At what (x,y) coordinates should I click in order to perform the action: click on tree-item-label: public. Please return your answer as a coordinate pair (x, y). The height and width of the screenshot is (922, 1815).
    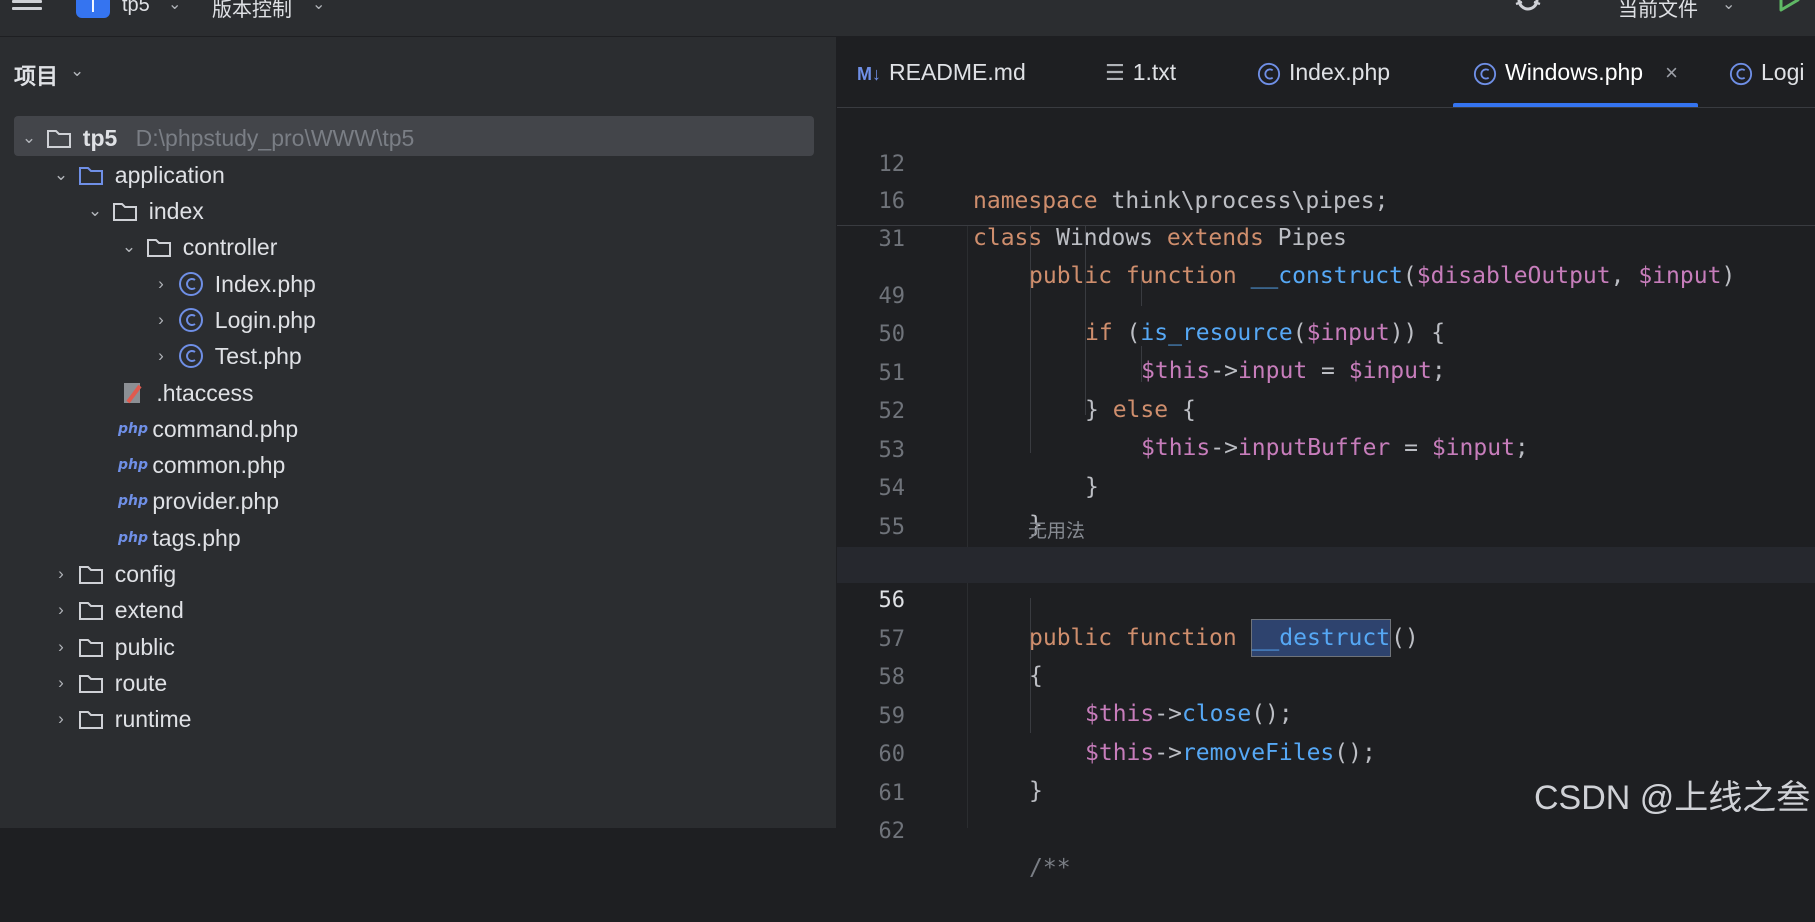
    Looking at the image, I should click on (144, 646).